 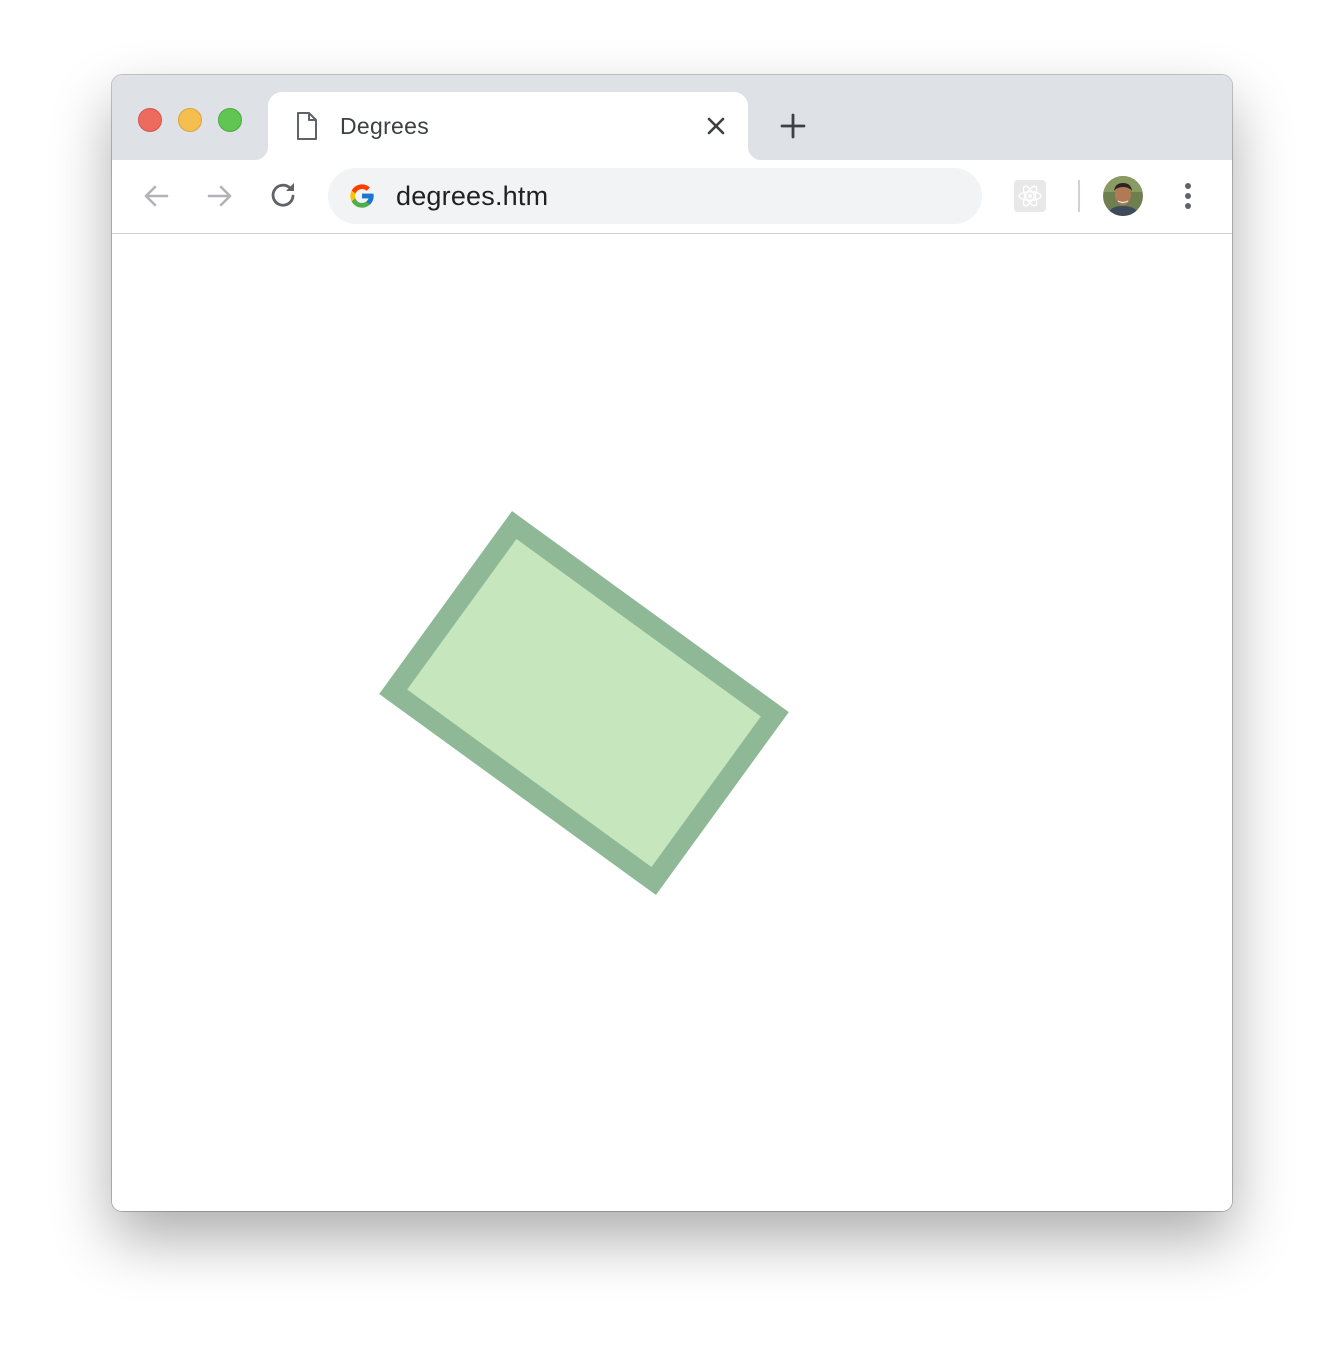 I want to click on address-bar: degrees.htm, so click(x=655, y=196).